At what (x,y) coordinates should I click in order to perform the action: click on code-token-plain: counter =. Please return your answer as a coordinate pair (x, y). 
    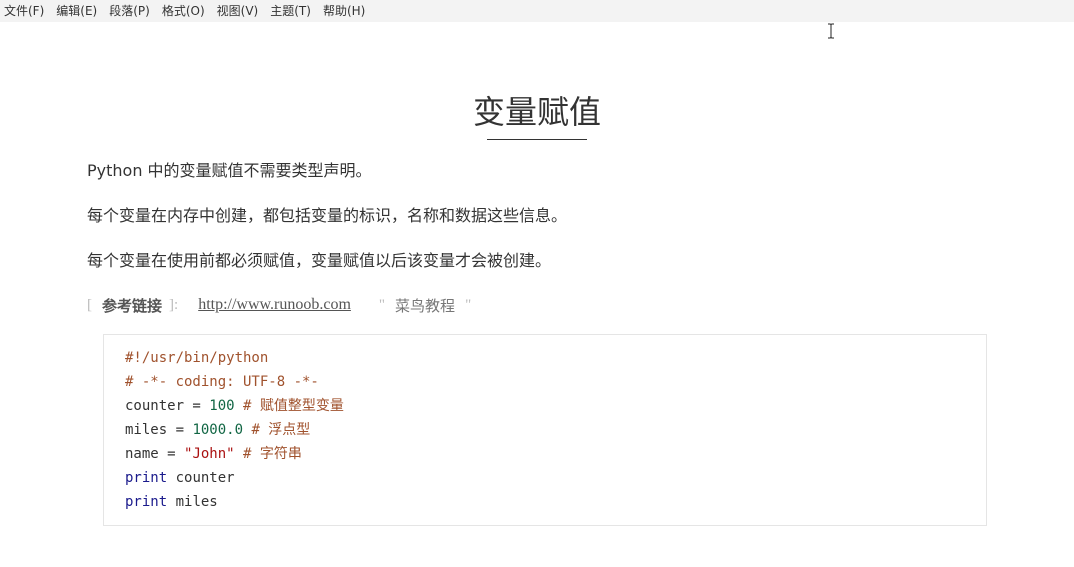
    Looking at the image, I should click on (167, 406).